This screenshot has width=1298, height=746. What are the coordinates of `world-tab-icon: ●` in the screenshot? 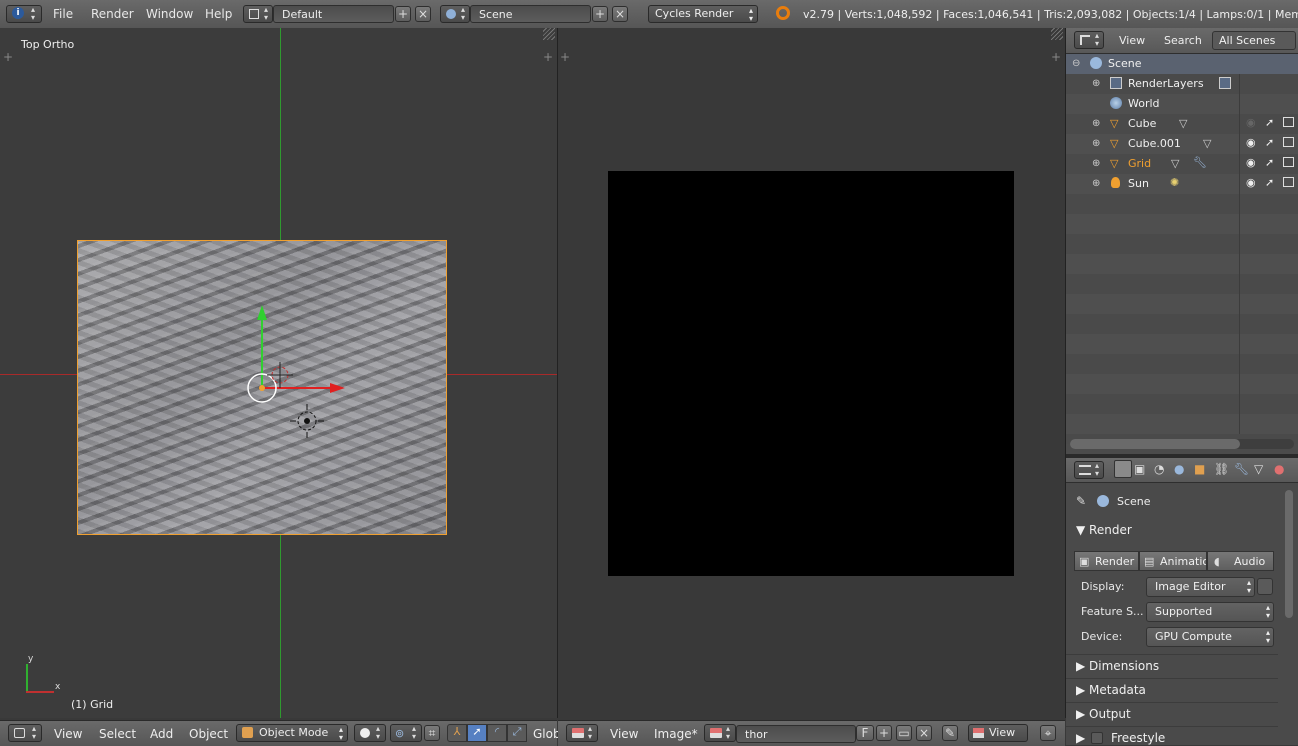 It's located at (1179, 469).